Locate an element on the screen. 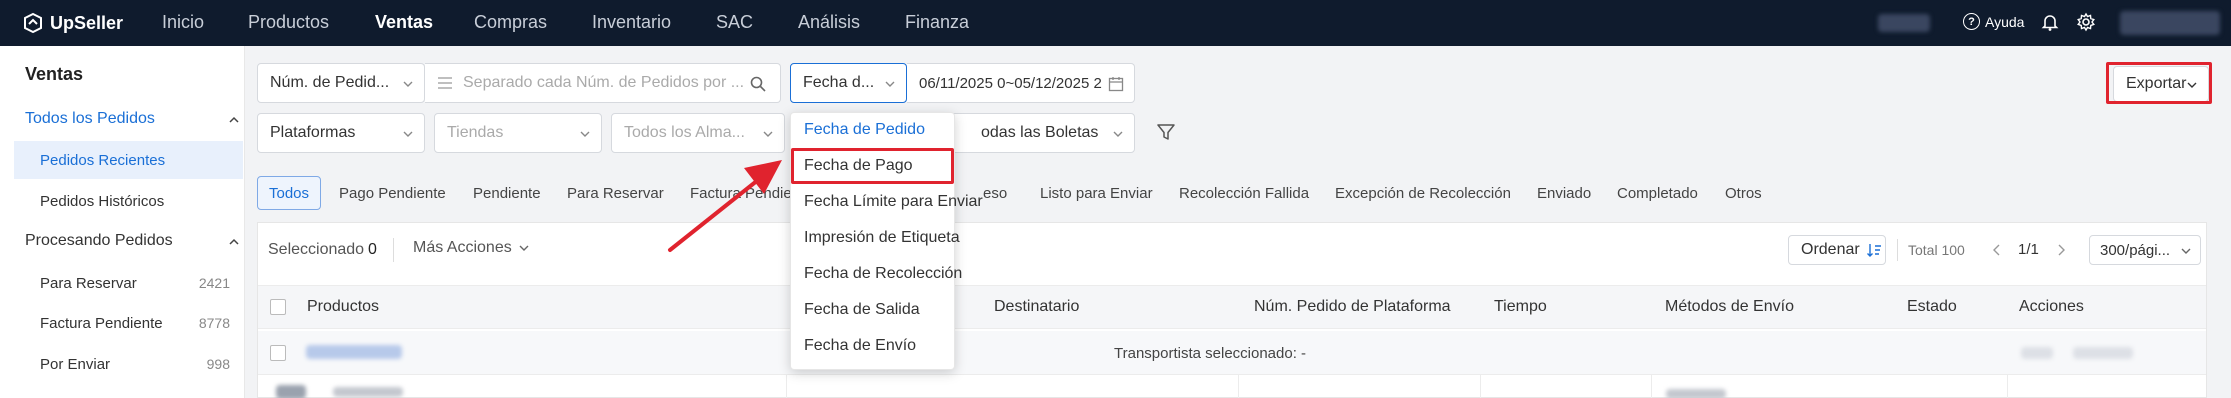 The height and width of the screenshot is (398, 2231). col-metodos-envio: Métodos de Envío is located at coordinates (1729, 306).